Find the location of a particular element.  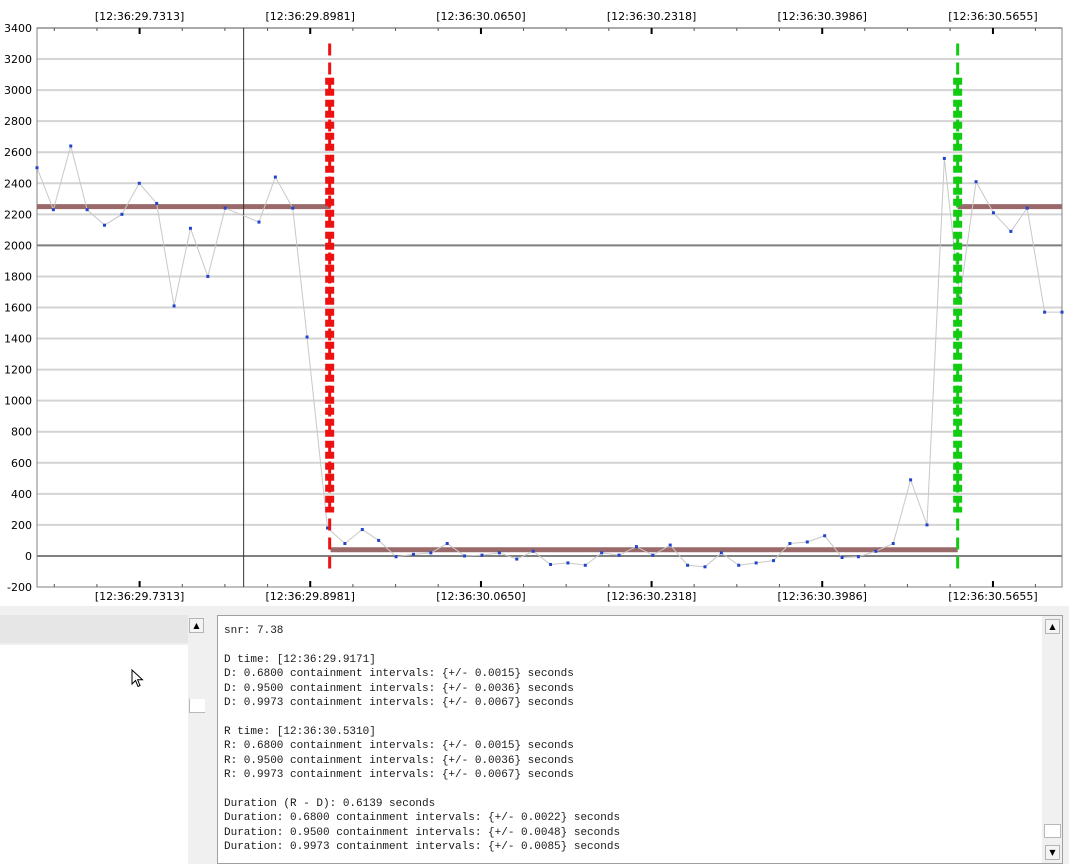

result-line: Duration (R - D): 0.6139 seconds is located at coordinates (330, 803).